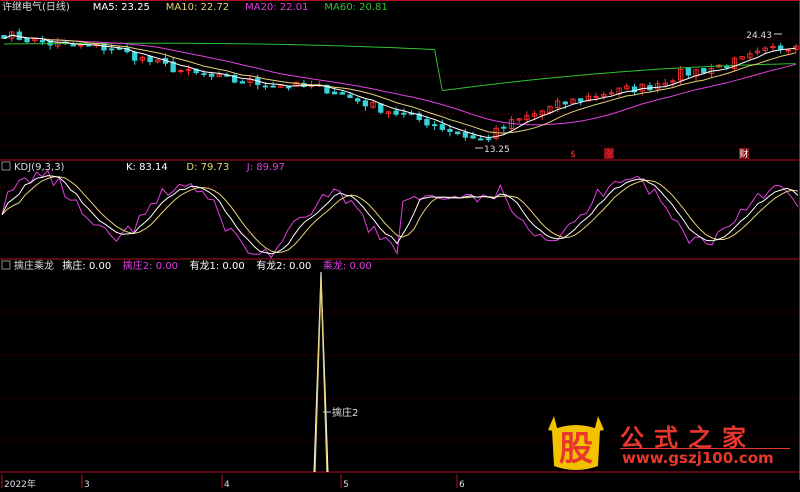 Image resolution: width=800 pixels, height=492 pixels. What do you see at coordinates (573, 155) in the screenshot?
I see `event-marker-0: $` at bounding box center [573, 155].